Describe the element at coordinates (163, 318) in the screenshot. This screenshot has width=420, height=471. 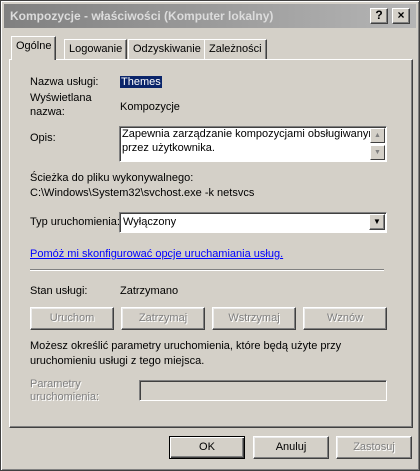
I see `stop-button: Zatrzymaj` at that location.